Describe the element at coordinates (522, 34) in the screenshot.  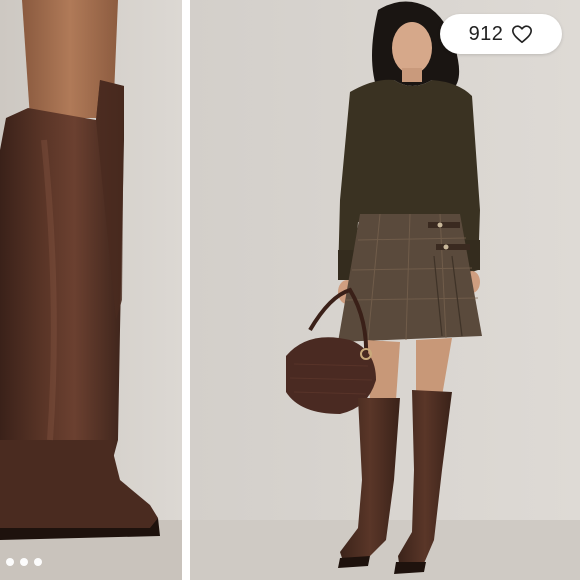
I see `heart-outline-icon` at that location.